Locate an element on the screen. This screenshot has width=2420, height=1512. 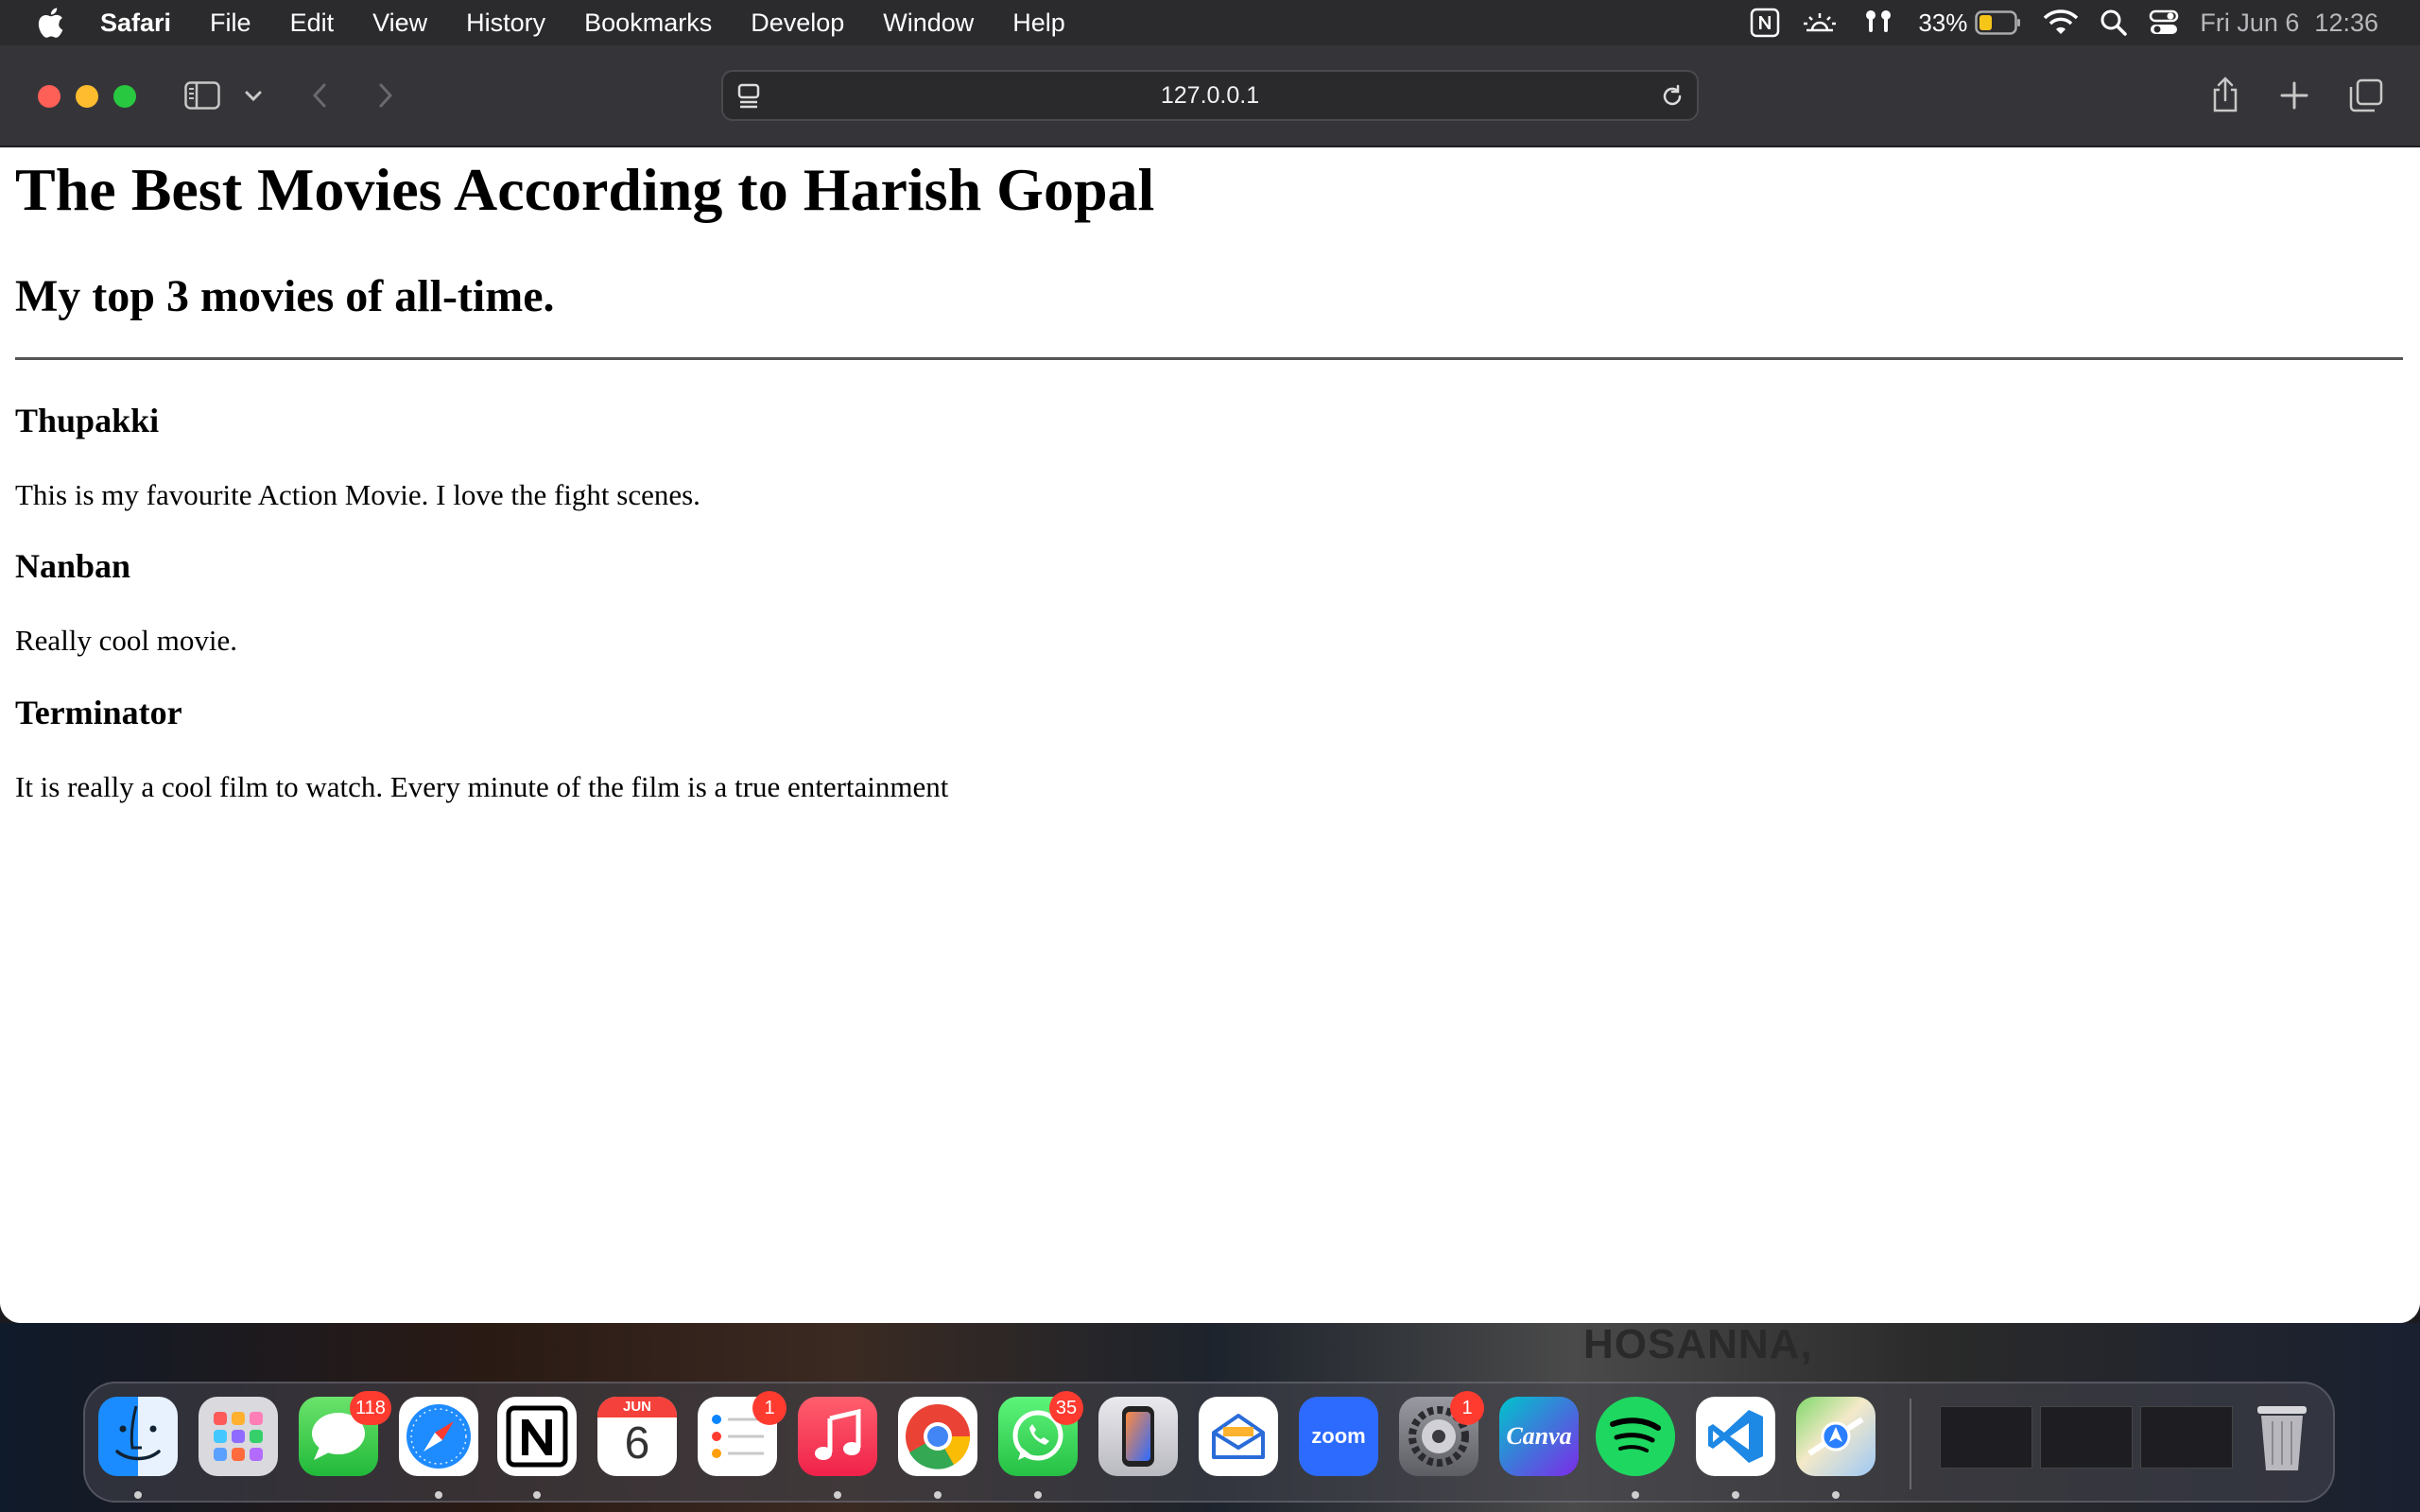
chevron-down-icon is located at coordinates (254, 96).